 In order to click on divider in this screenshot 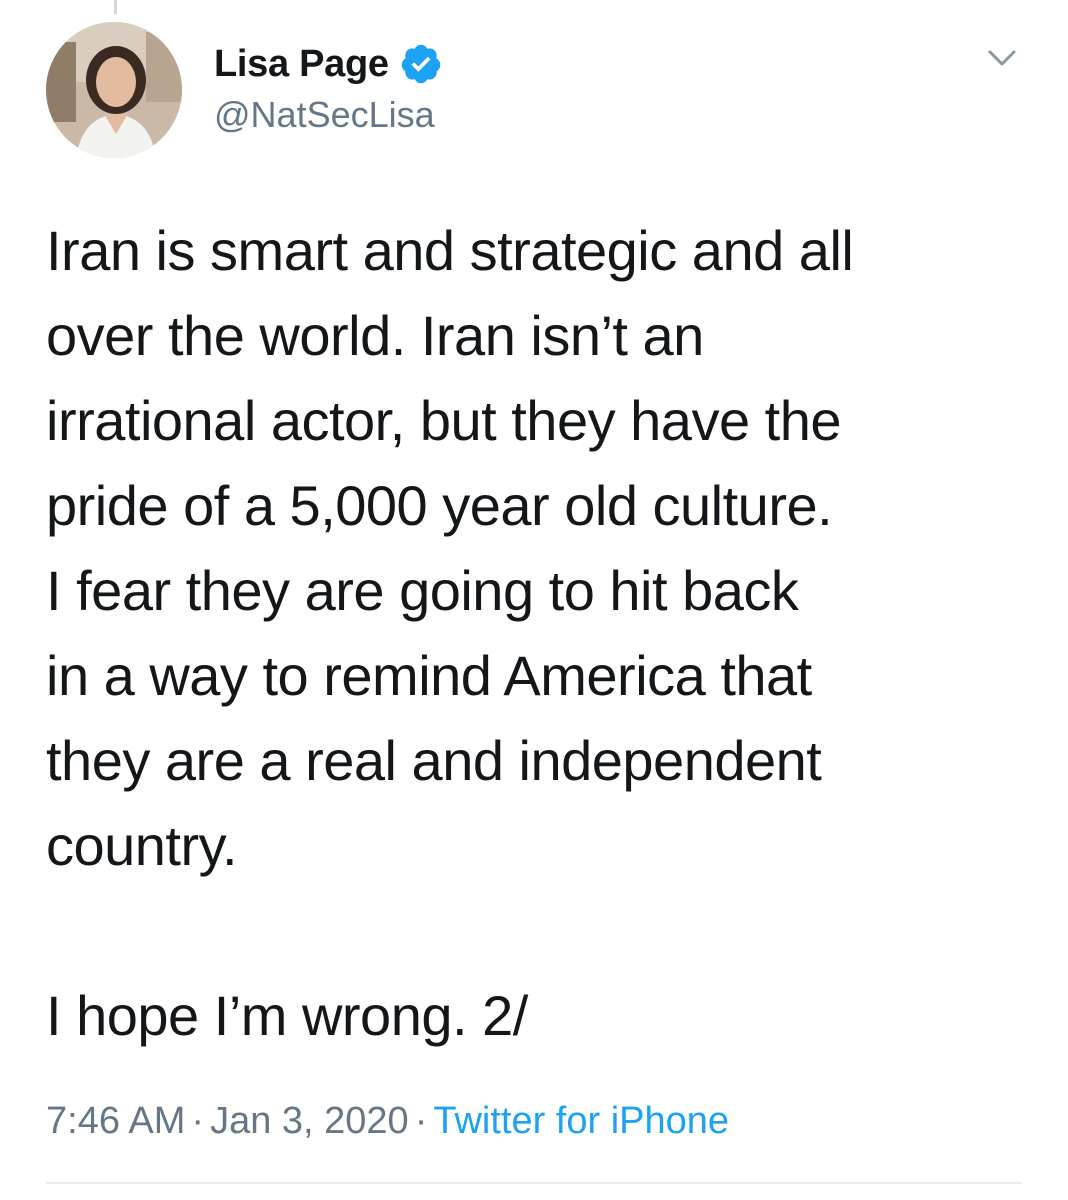, I will do `click(534, 1183)`.